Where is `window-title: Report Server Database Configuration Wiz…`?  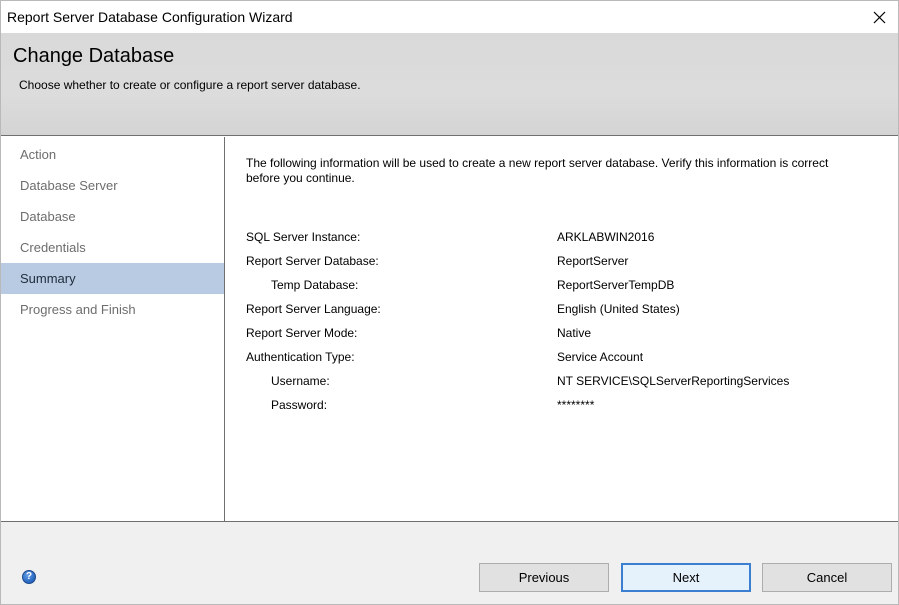 window-title: Report Server Database Configuration Wiz… is located at coordinates (150, 17).